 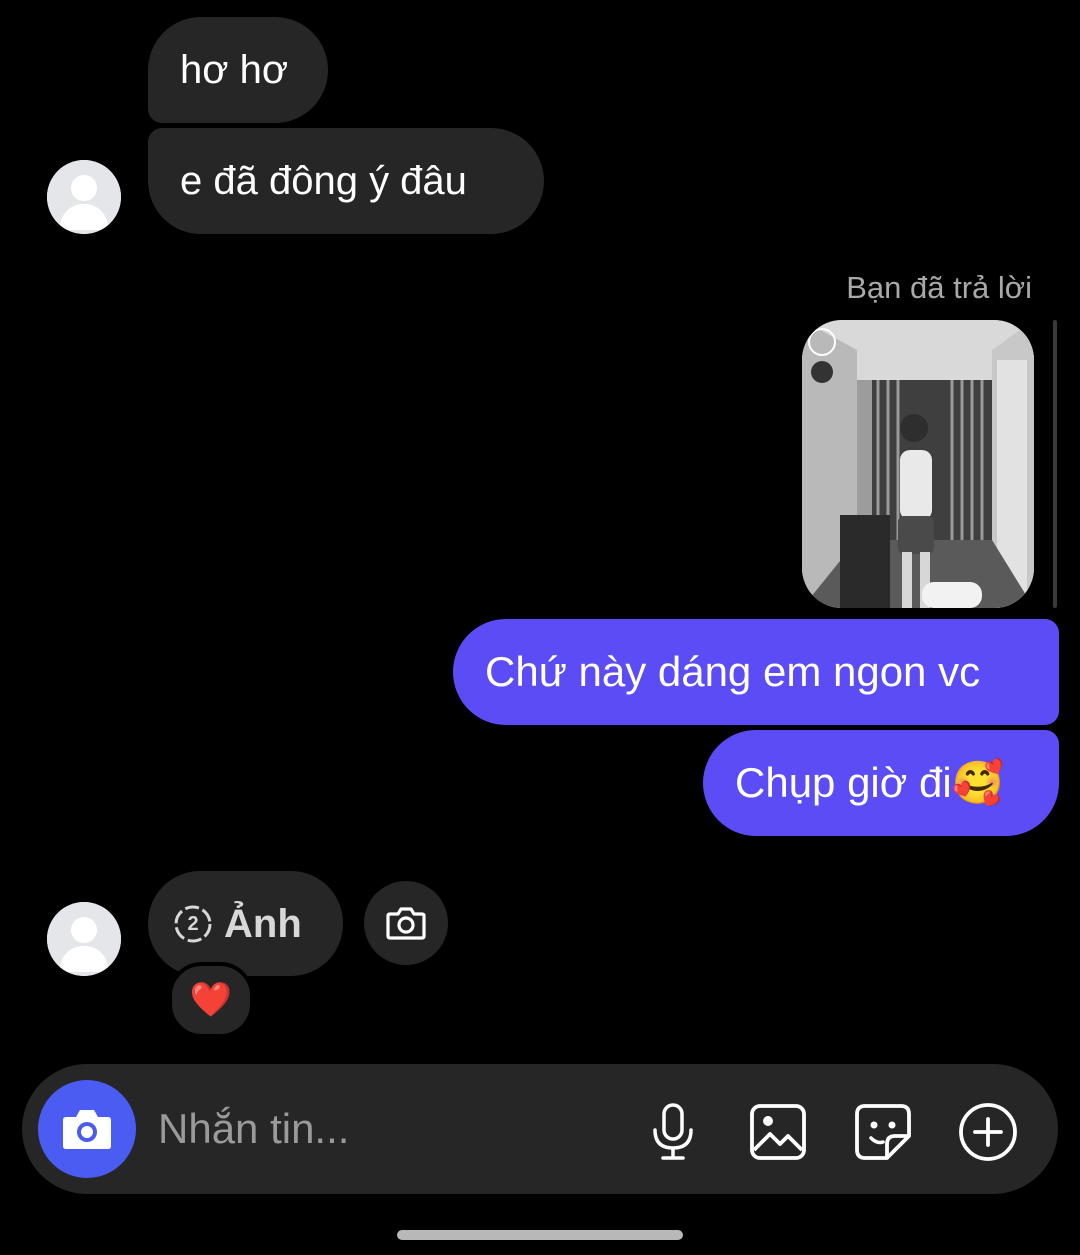 I want to click on camera-reply-button, so click(x=406, y=923).